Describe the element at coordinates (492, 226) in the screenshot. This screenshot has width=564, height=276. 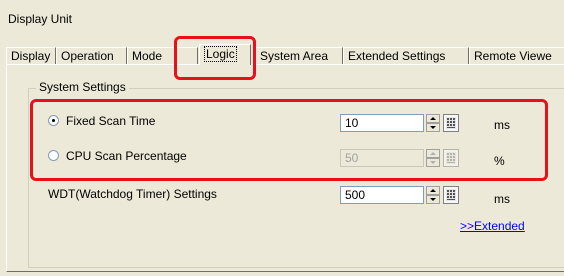
I see `extended-link: >>Extended` at that location.